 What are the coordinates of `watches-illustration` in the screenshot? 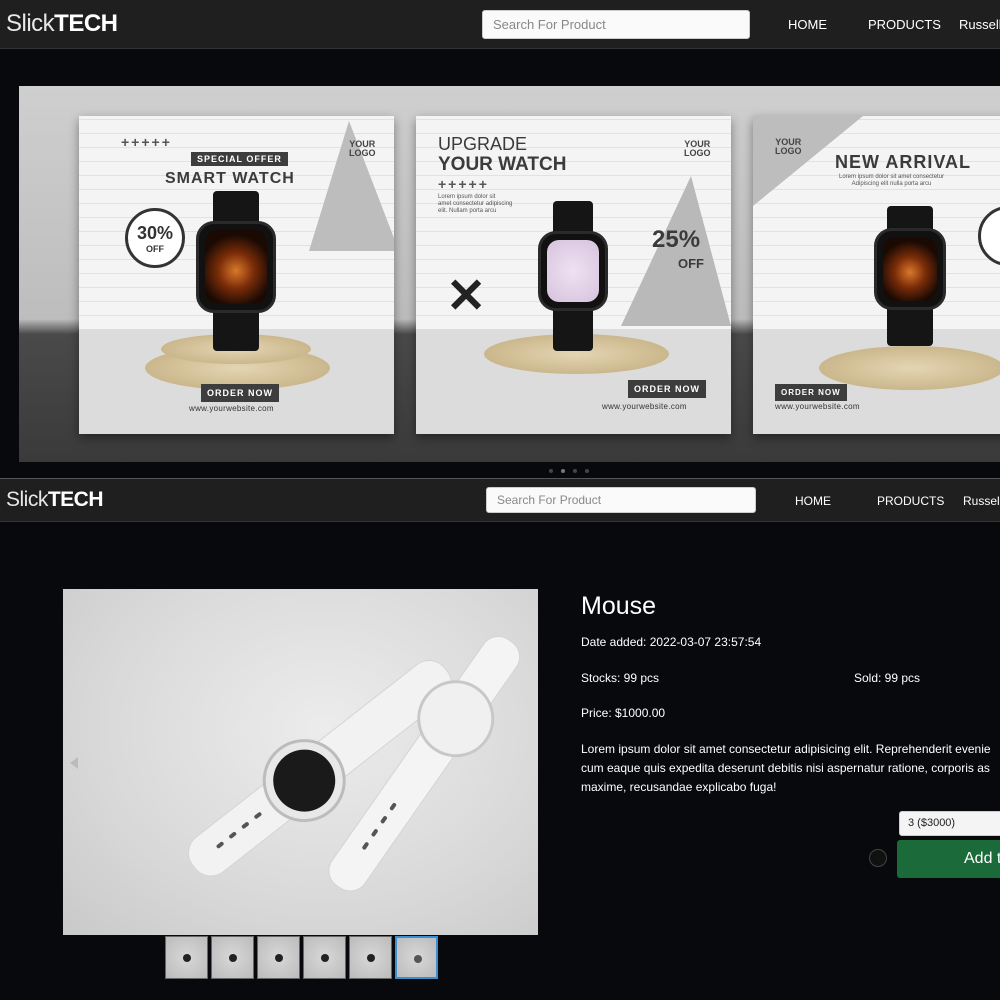 It's located at (354, 763).